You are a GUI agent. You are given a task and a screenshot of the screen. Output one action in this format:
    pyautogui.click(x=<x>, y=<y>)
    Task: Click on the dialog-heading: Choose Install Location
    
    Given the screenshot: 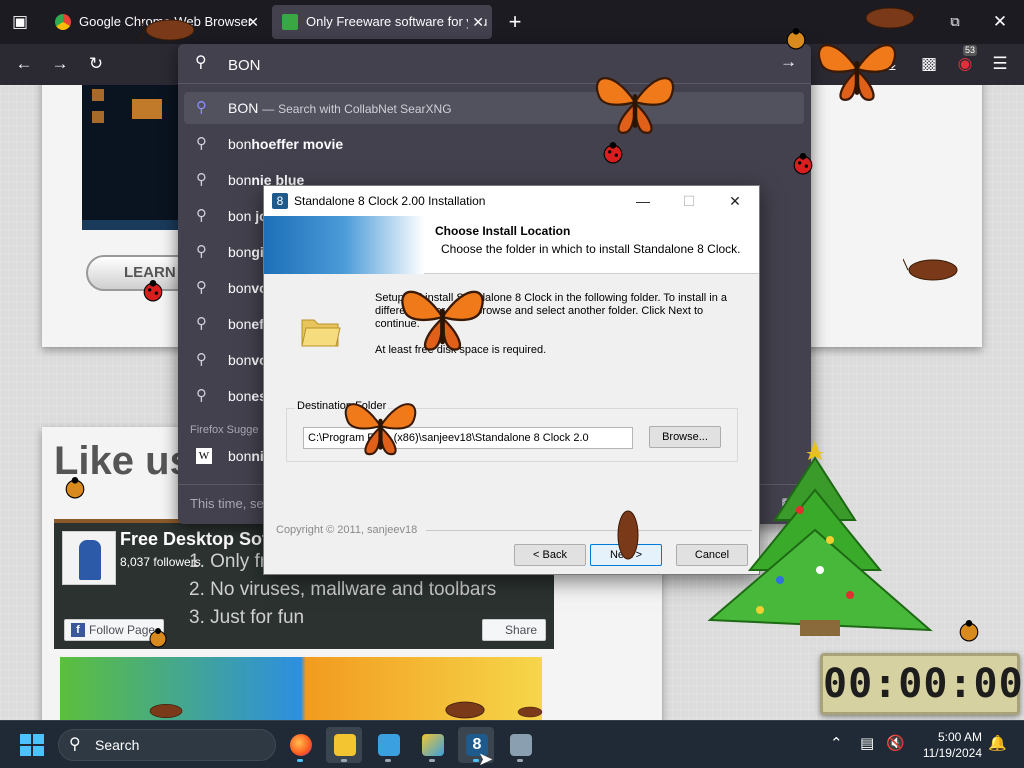 What is the action you would take?
    pyautogui.click(x=503, y=231)
    